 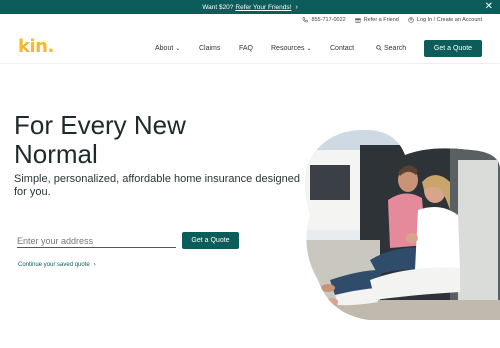 What do you see at coordinates (489, 7) in the screenshot?
I see `close-icon: ✕` at bounding box center [489, 7].